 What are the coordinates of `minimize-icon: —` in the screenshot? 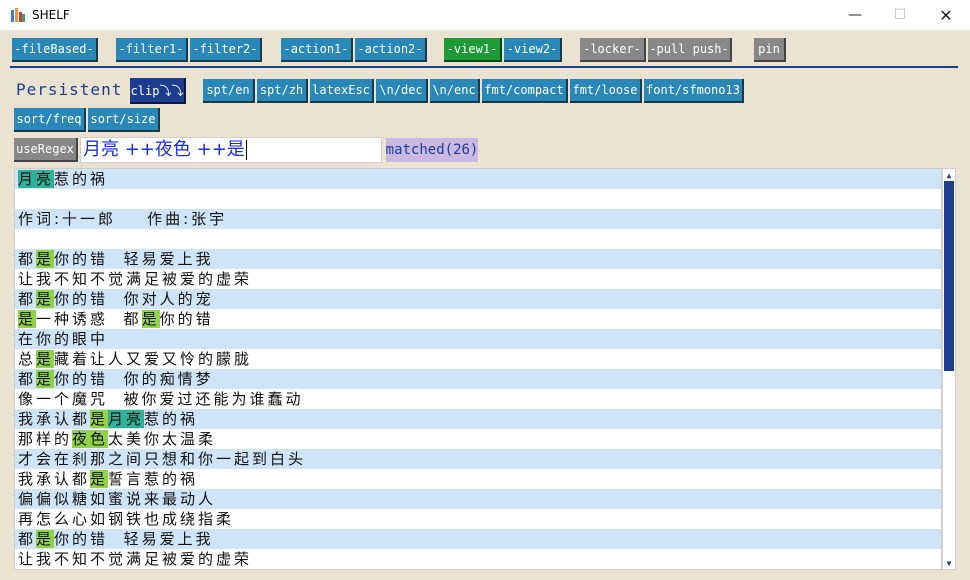 It's located at (855, 15).